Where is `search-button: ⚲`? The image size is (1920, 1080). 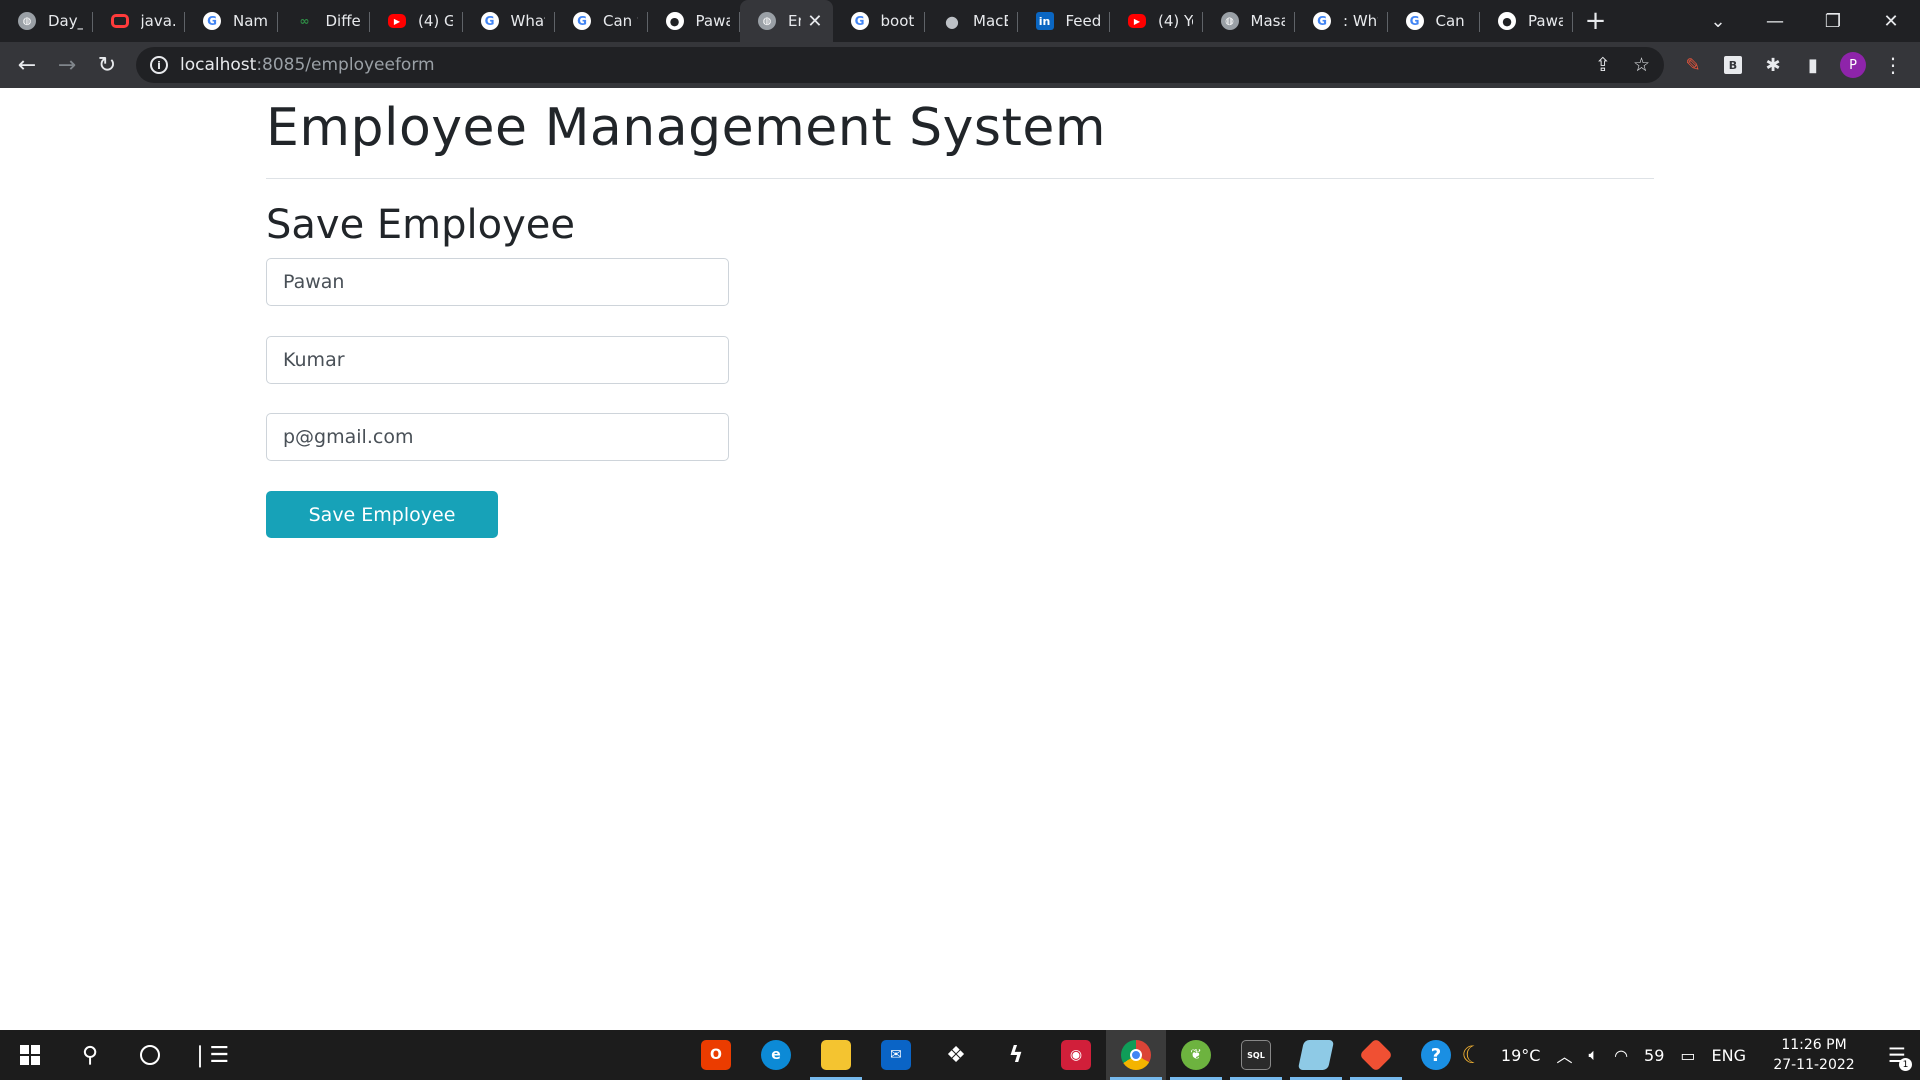 search-button: ⚲ is located at coordinates (90, 1055).